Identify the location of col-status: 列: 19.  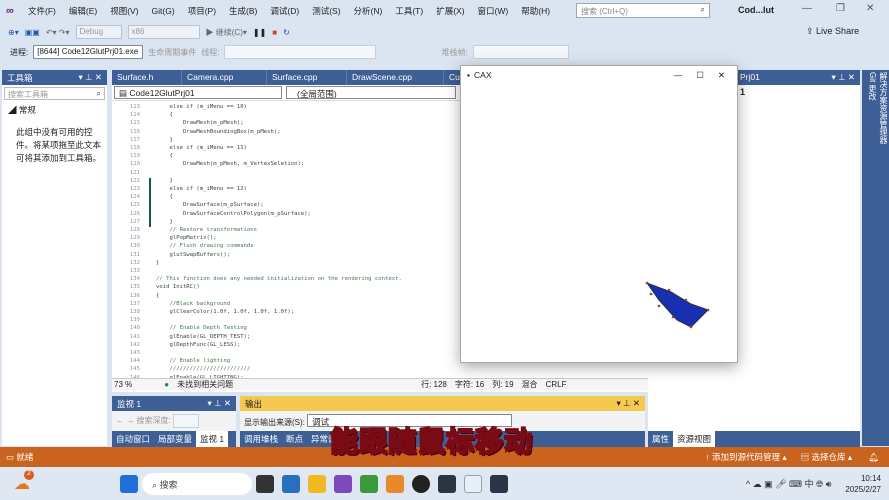
(503, 384).